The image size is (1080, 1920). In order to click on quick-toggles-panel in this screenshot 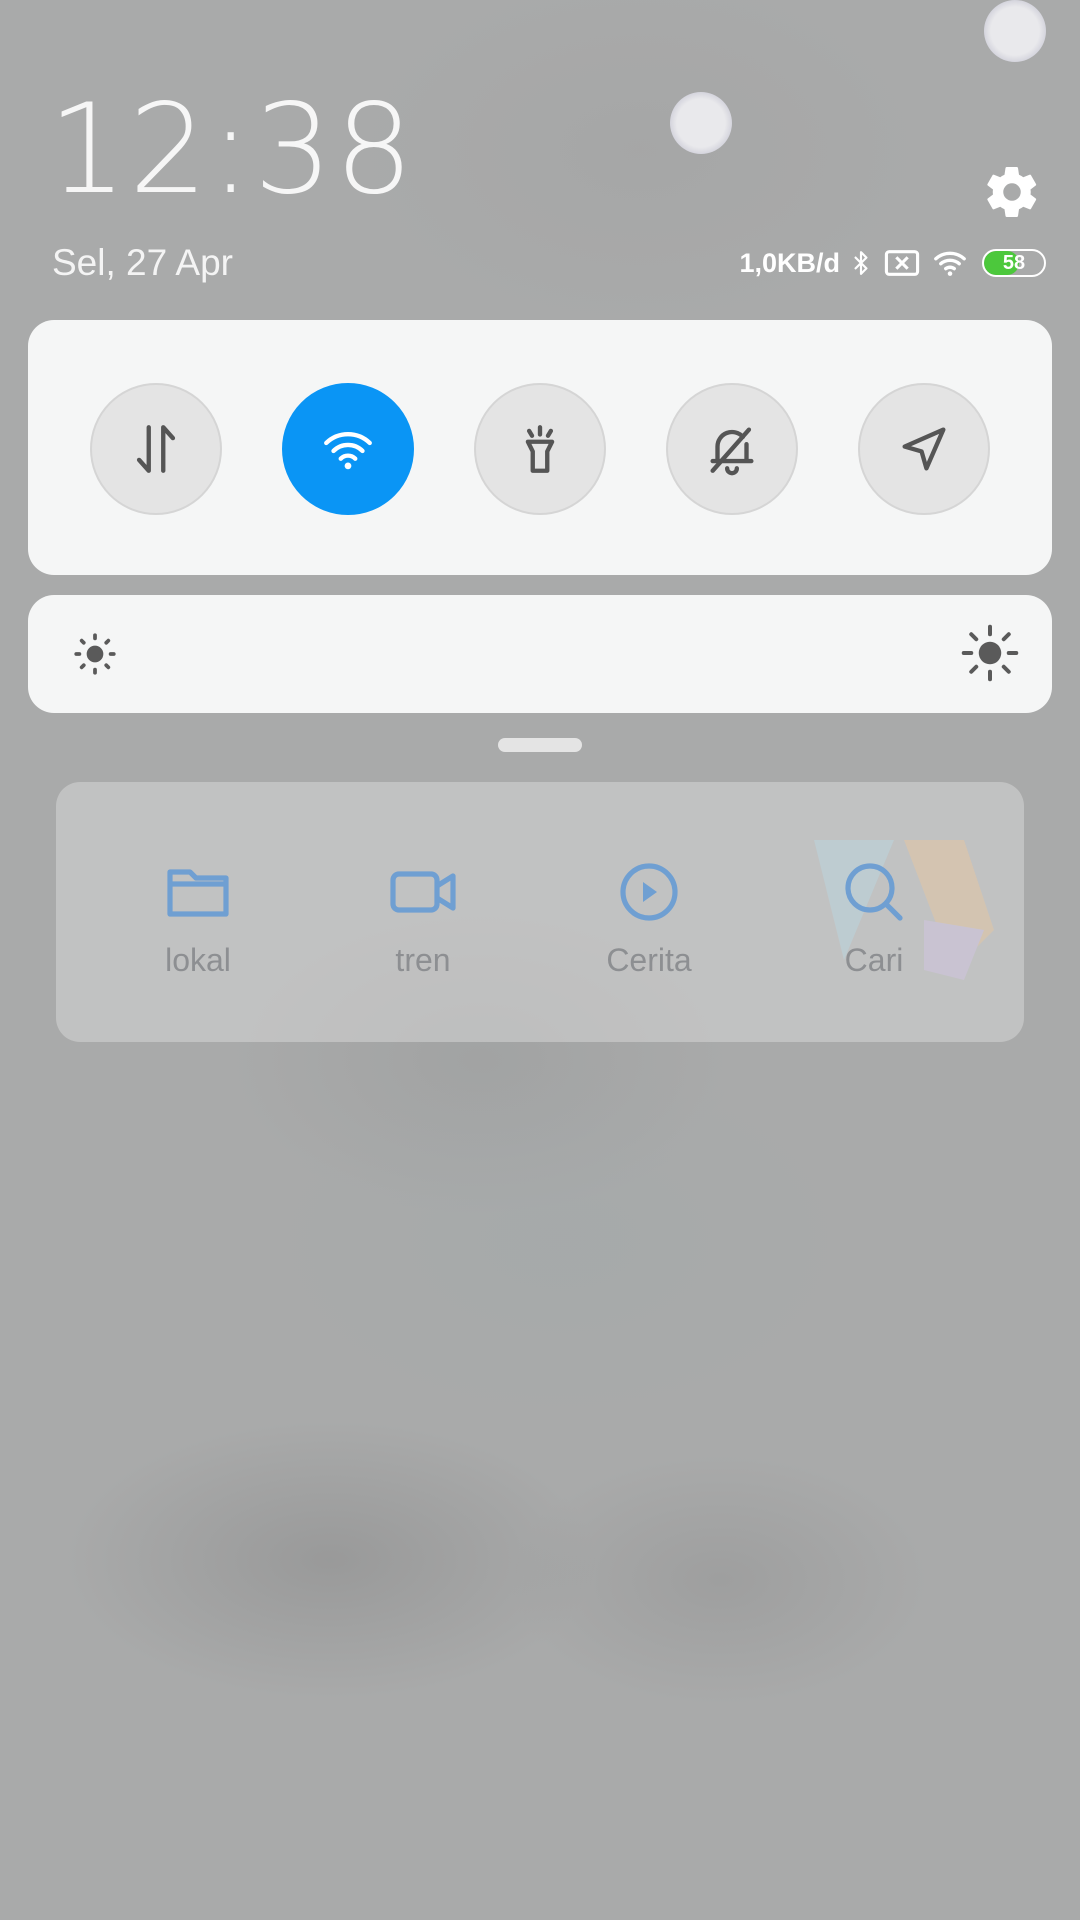, I will do `click(540, 447)`.